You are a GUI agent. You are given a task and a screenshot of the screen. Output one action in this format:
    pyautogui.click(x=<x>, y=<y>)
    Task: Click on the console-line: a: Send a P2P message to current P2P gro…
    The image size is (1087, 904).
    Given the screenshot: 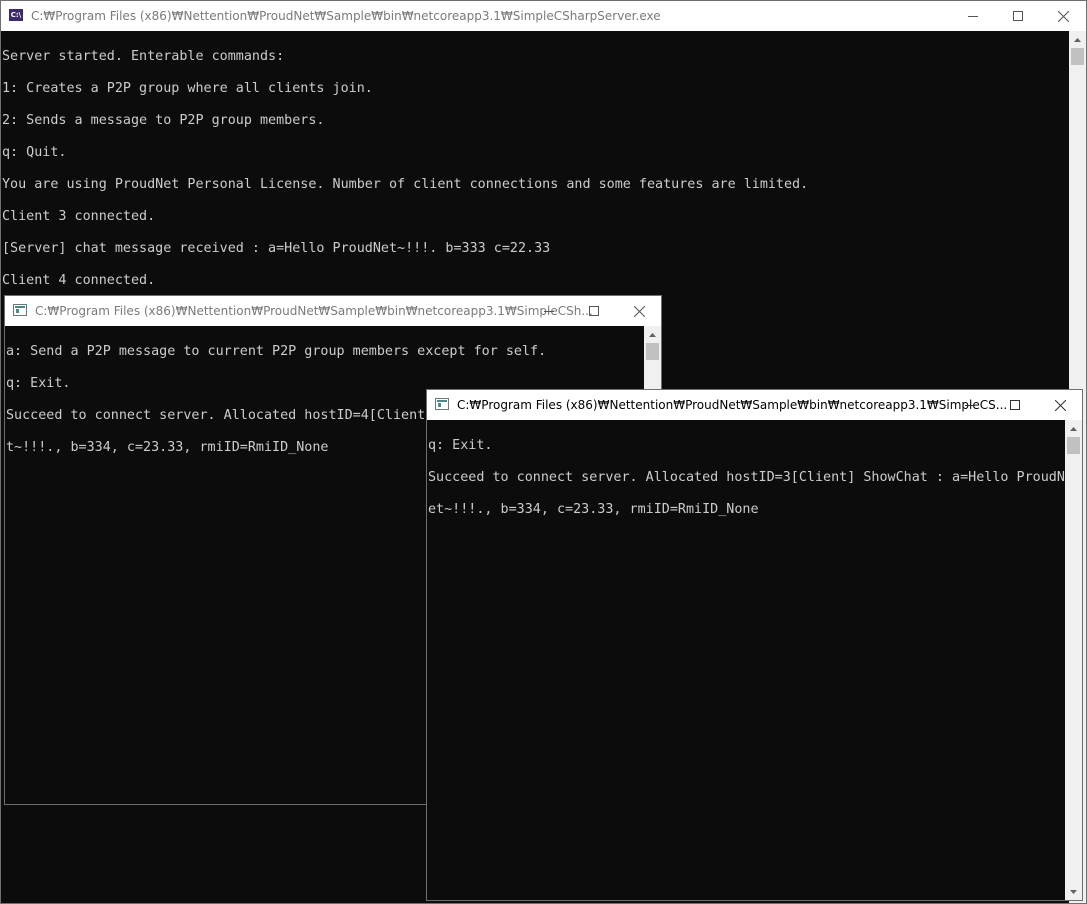 What is the action you would take?
    pyautogui.click(x=276, y=351)
    